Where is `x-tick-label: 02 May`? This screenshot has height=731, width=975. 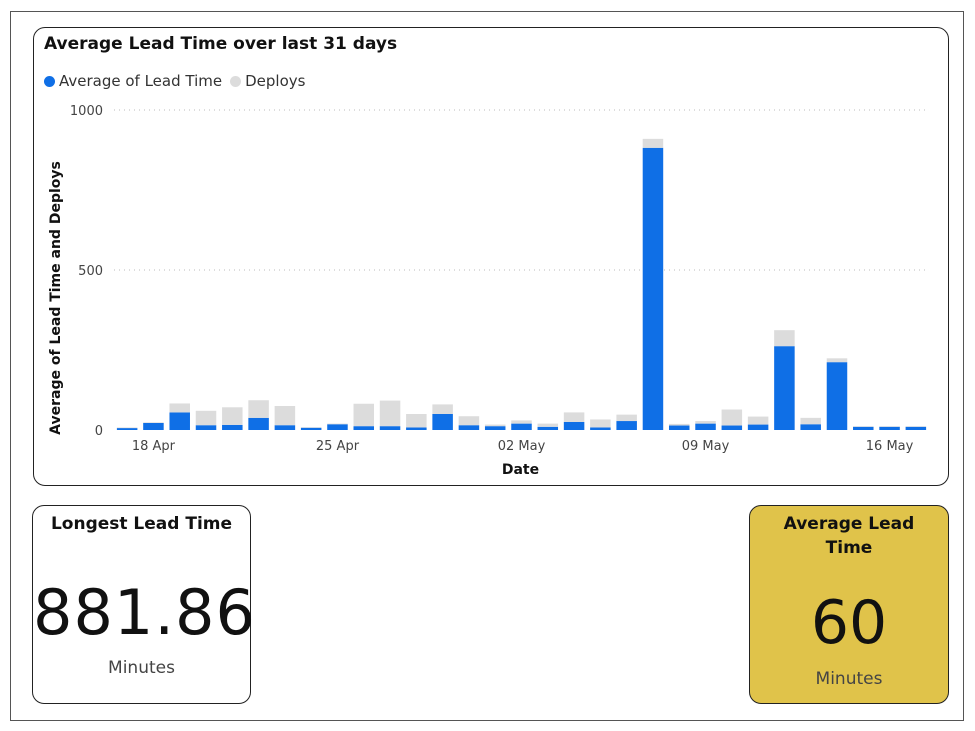 x-tick-label: 02 May is located at coordinates (522, 446).